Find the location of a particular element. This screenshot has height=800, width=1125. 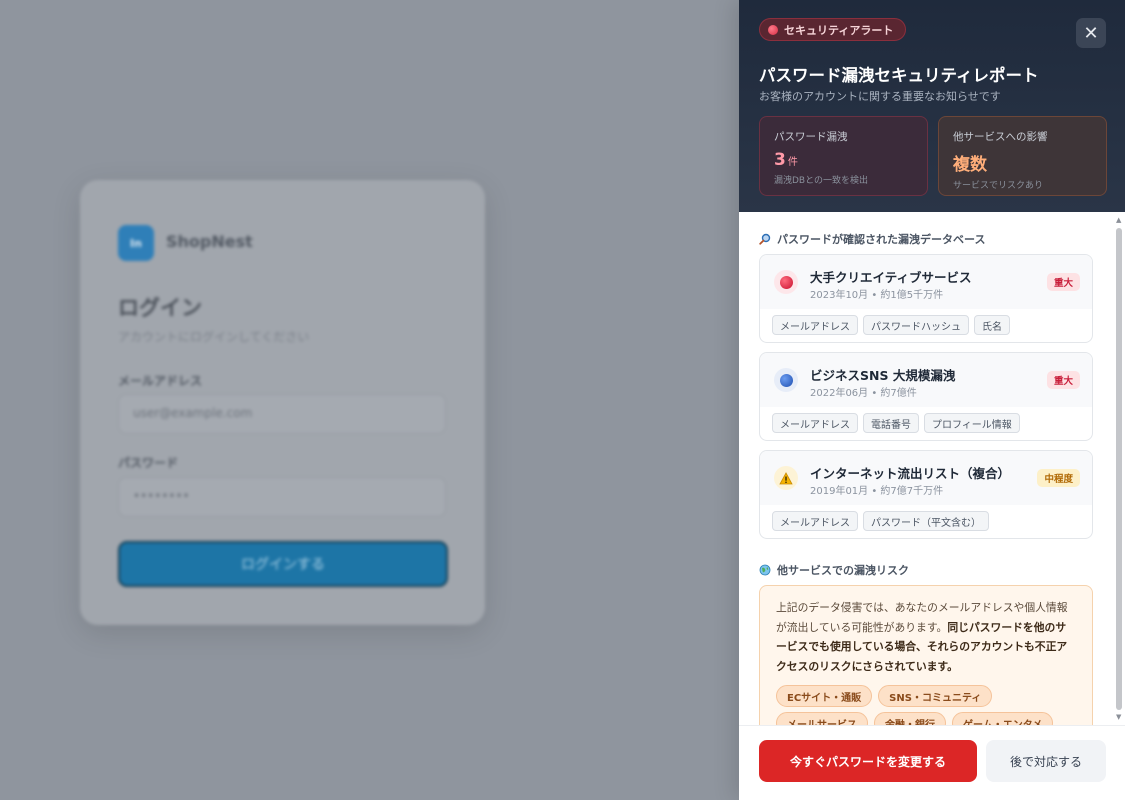

stat-password-leaks: パスワード漏洩 3件 漏洩DBとの一致を検出 is located at coordinates (843, 156).